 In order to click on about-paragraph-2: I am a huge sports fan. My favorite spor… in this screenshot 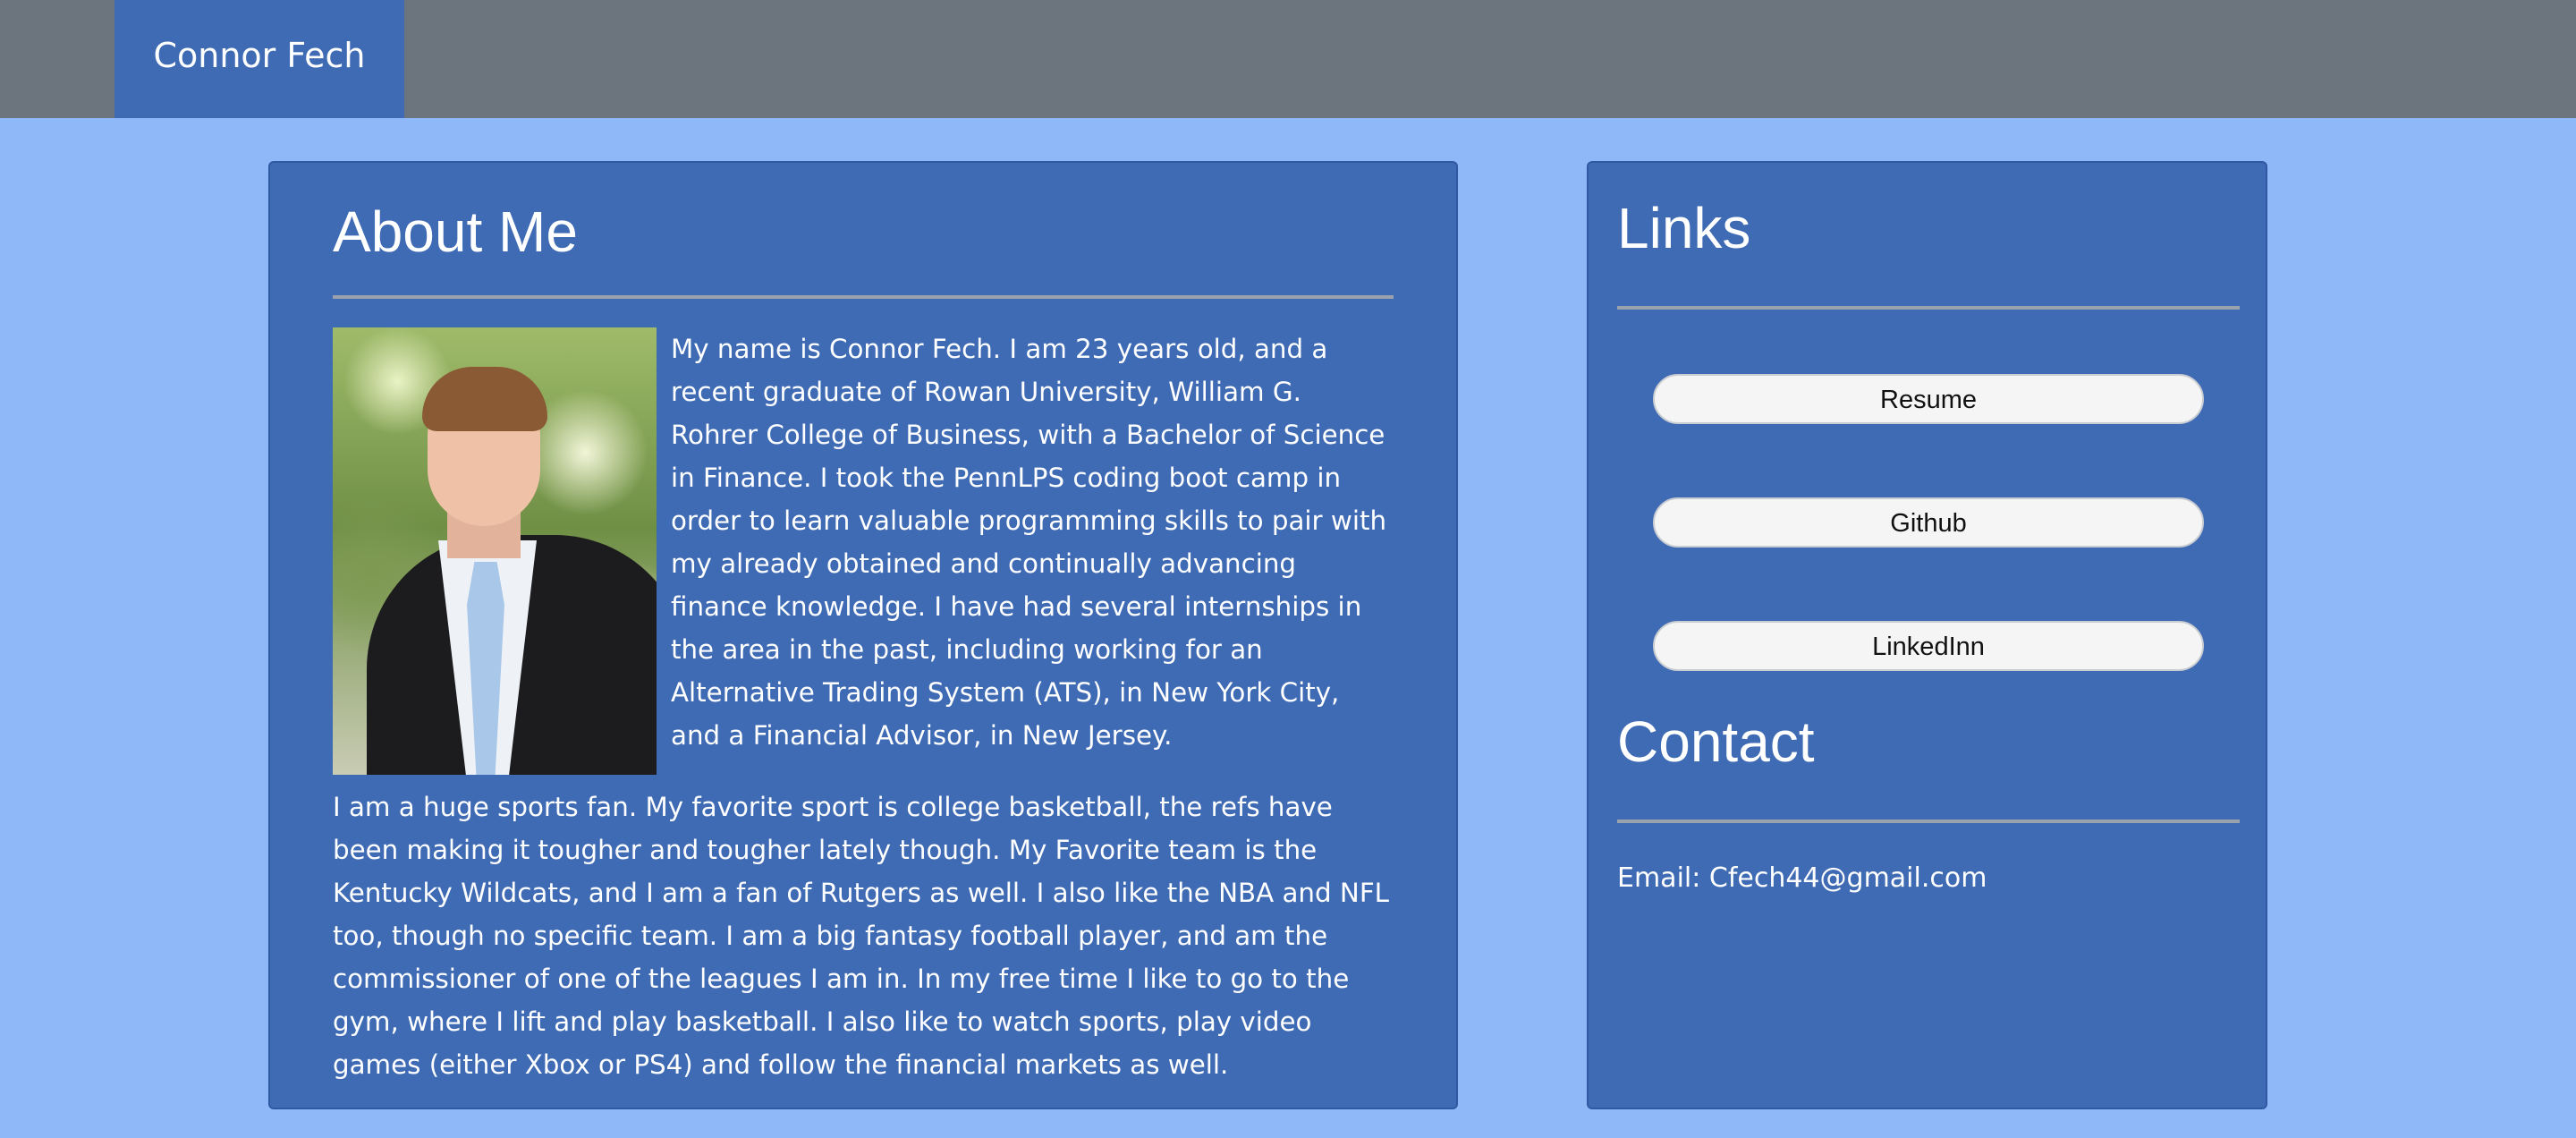, I will do `click(861, 936)`.